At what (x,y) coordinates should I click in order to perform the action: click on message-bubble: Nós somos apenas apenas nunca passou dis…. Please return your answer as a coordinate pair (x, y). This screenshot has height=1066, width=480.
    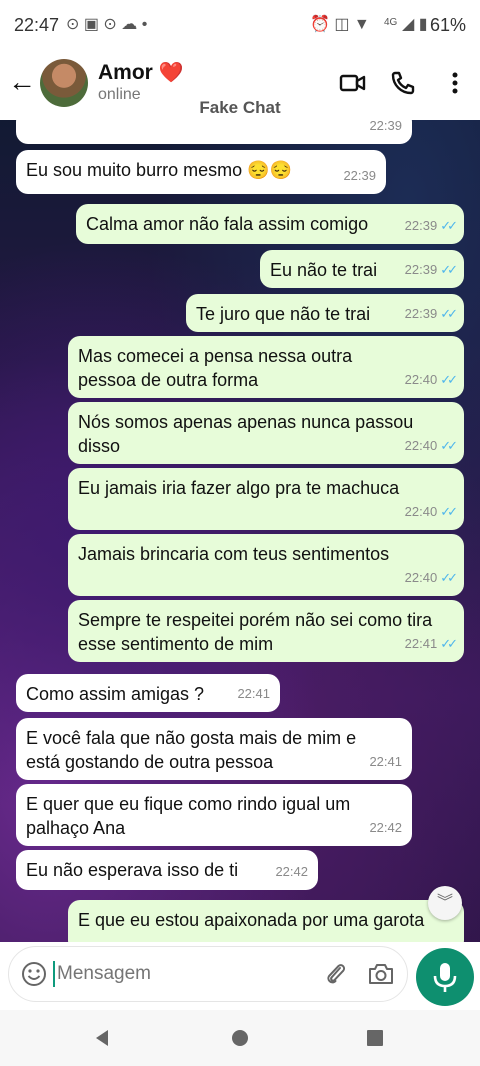
    Looking at the image, I should click on (266, 433).